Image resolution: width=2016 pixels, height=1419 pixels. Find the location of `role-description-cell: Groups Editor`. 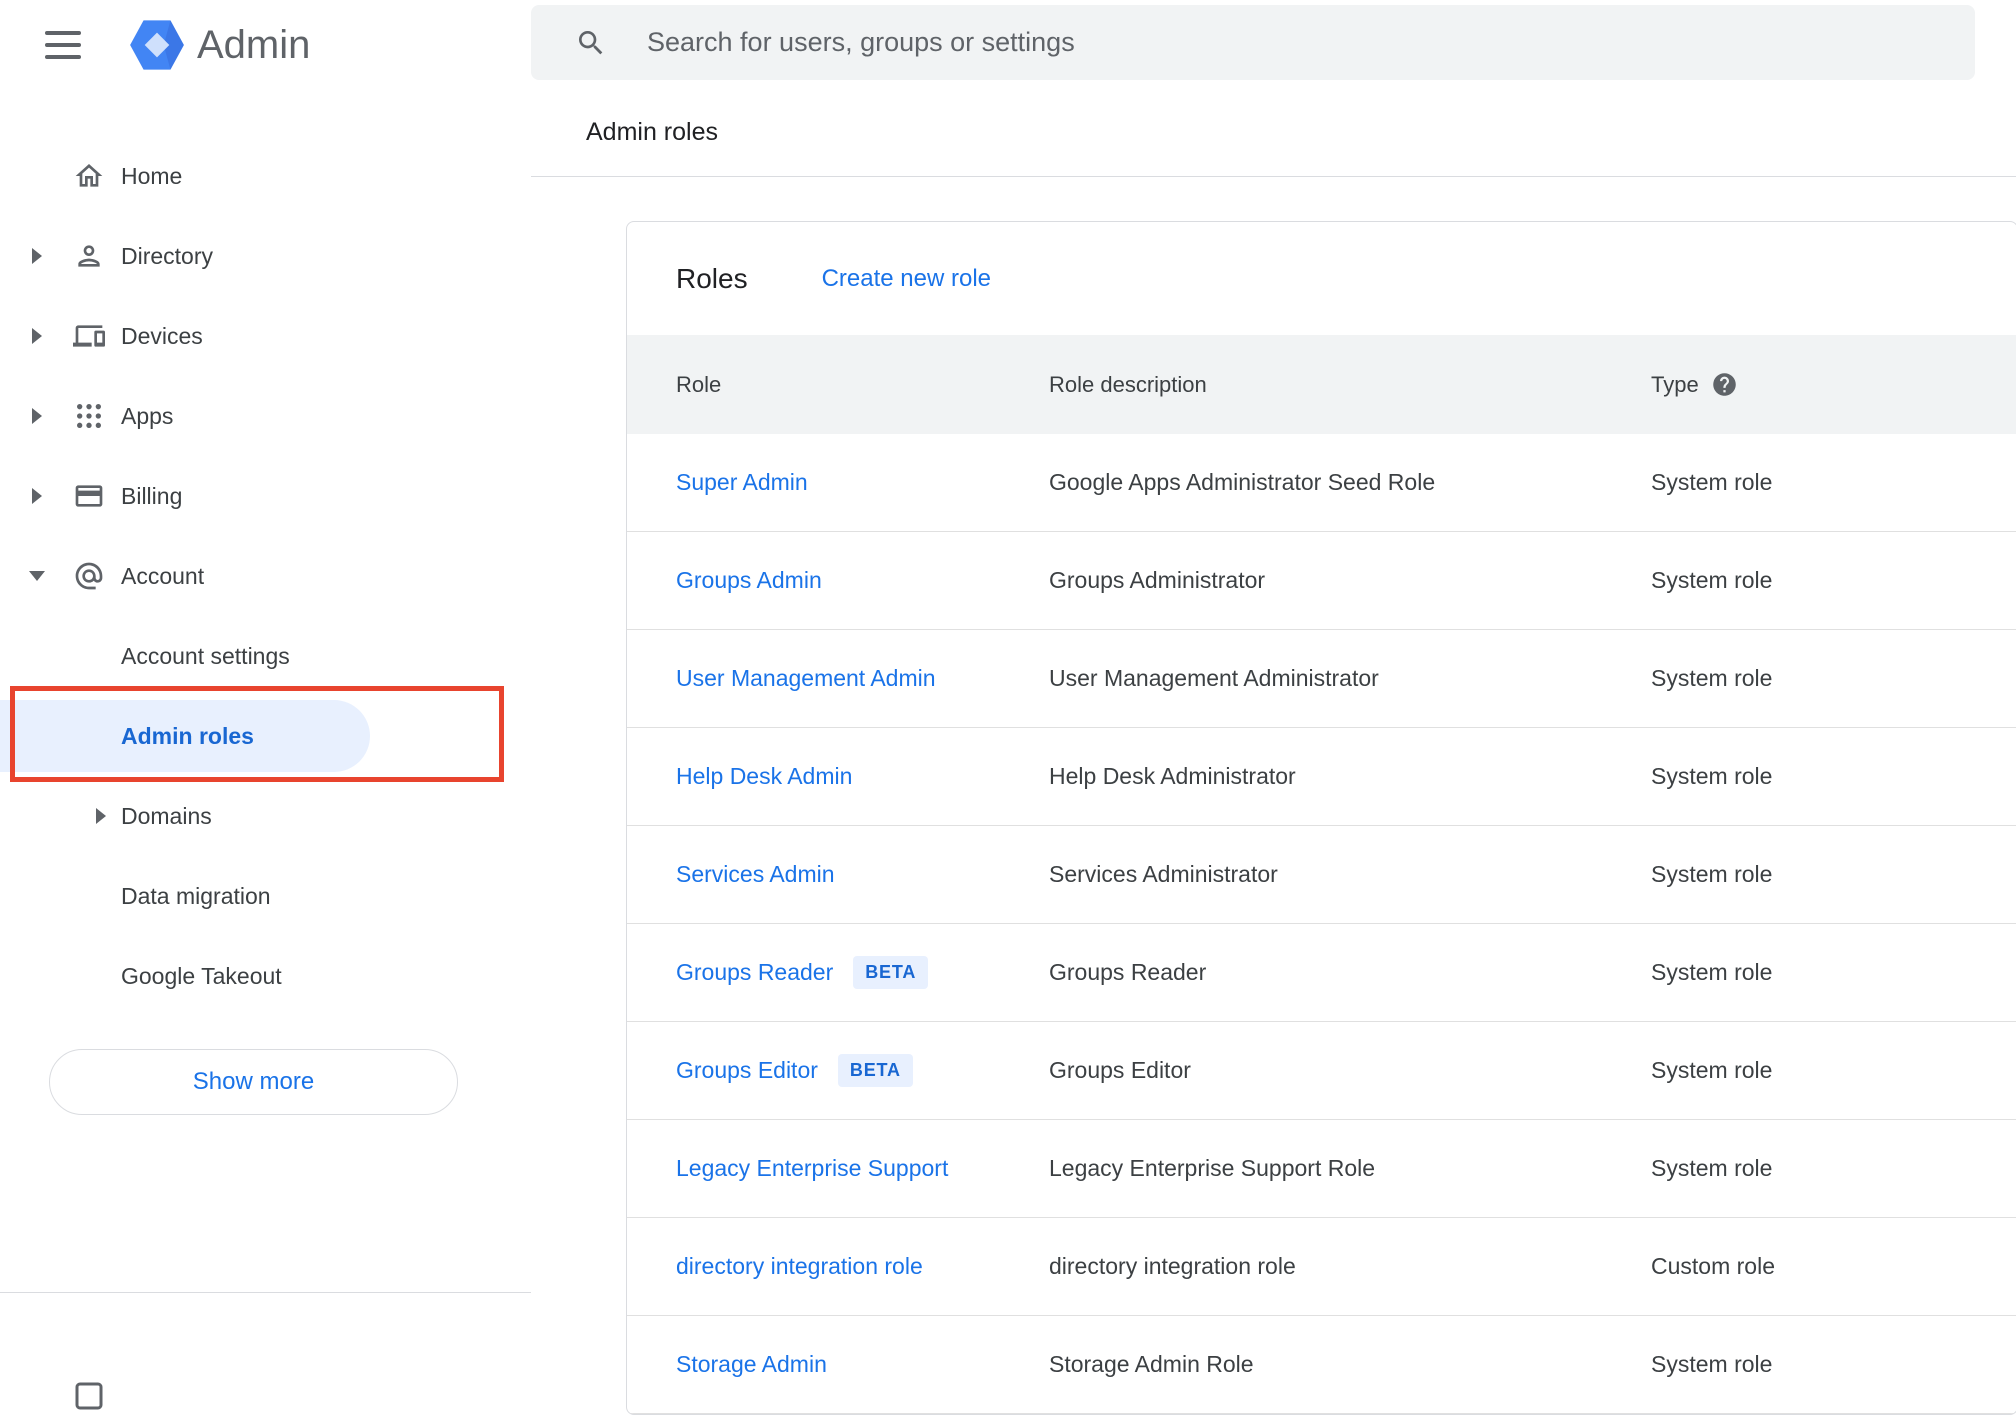

role-description-cell: Groups Editor is located at coordinates (1120, 1070).